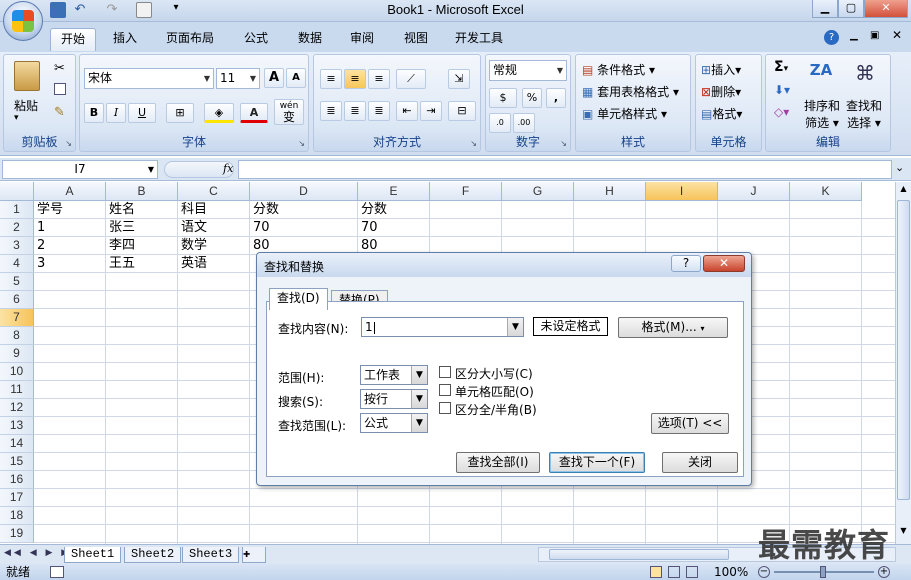  Describe the element at coordinates (394, 423) in the screenshot. I see `look-in-select: 公式 ▼` at that location.